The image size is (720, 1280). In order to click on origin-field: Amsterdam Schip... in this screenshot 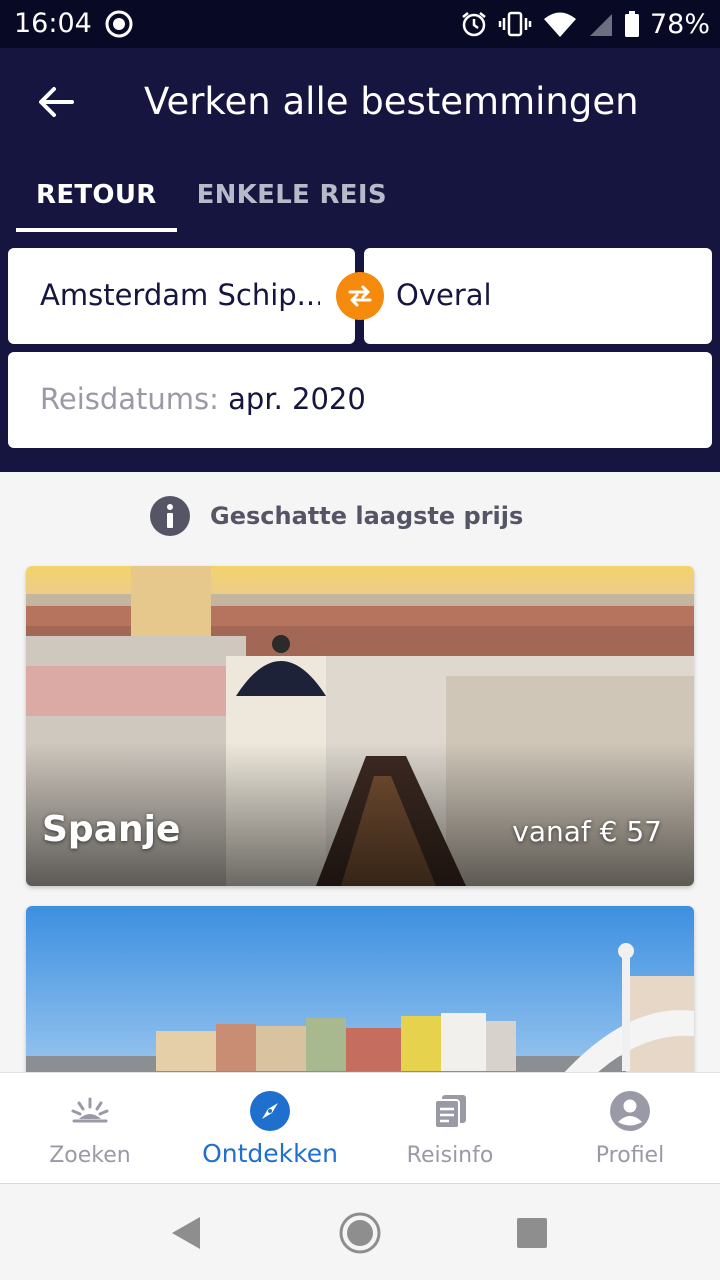, I will do `click(181, 296)`.